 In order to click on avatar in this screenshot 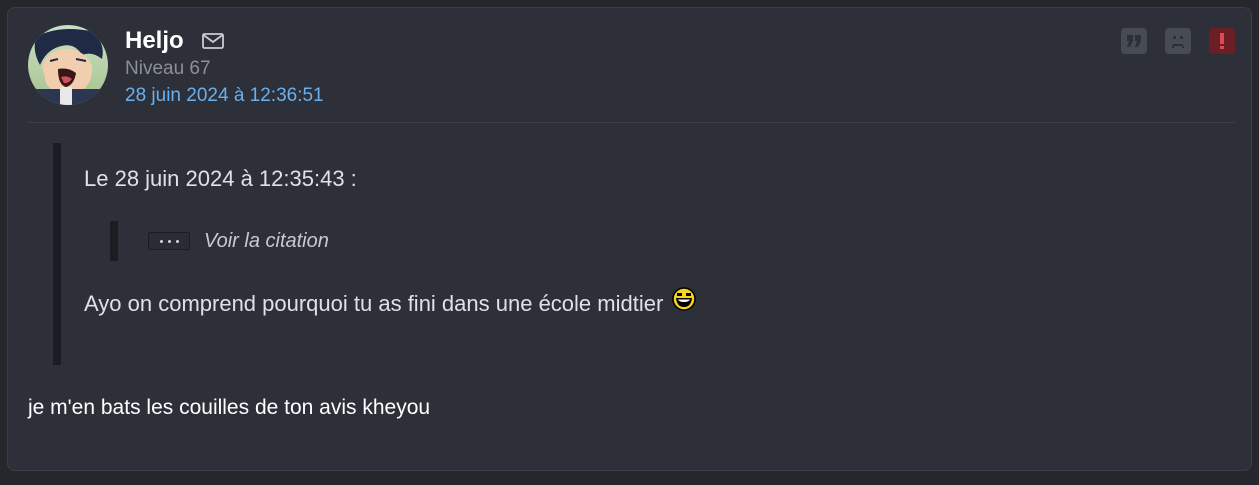, I will do `click(68, 65)`.